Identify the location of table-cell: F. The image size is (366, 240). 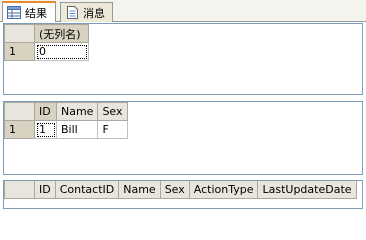
(113, 129).